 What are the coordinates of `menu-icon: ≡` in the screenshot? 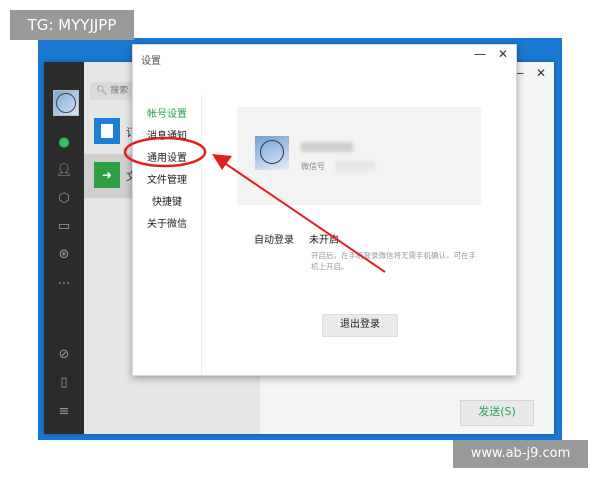 It's located at (64, 412).